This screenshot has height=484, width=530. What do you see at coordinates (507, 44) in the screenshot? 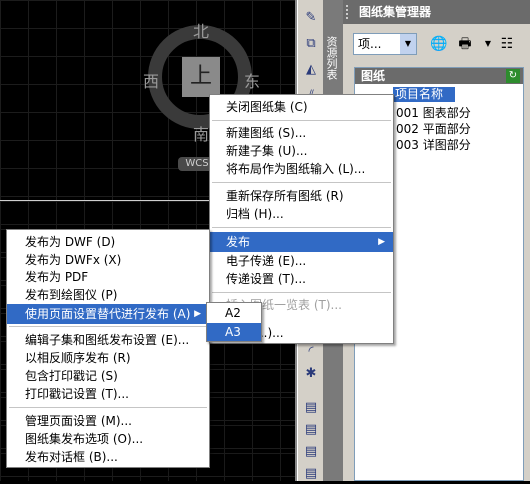
I see `tree-view-icon: ☷` at bounding box center [507, 44].